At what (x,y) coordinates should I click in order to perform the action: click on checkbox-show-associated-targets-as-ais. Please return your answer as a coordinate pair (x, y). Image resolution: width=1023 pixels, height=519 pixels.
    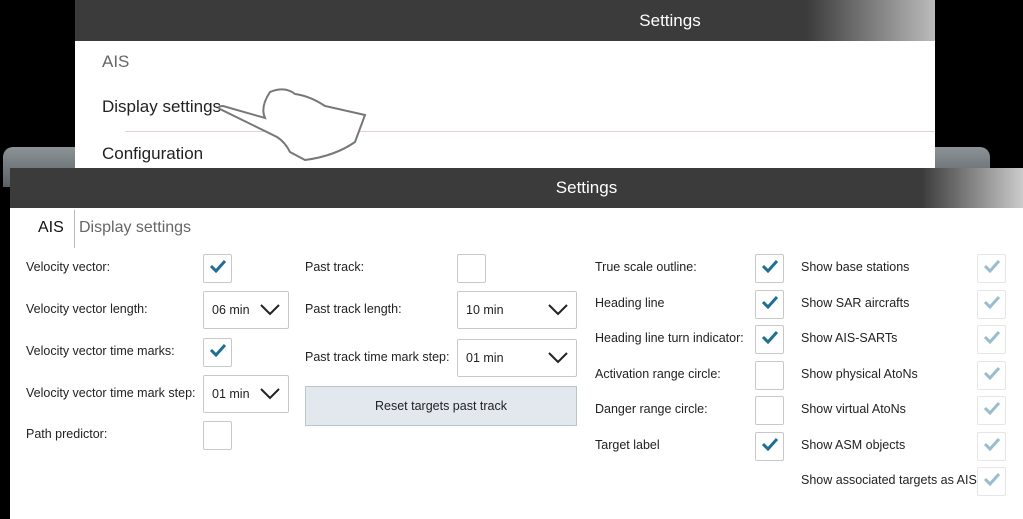
    Looking at the image, I should click on (991, 481).